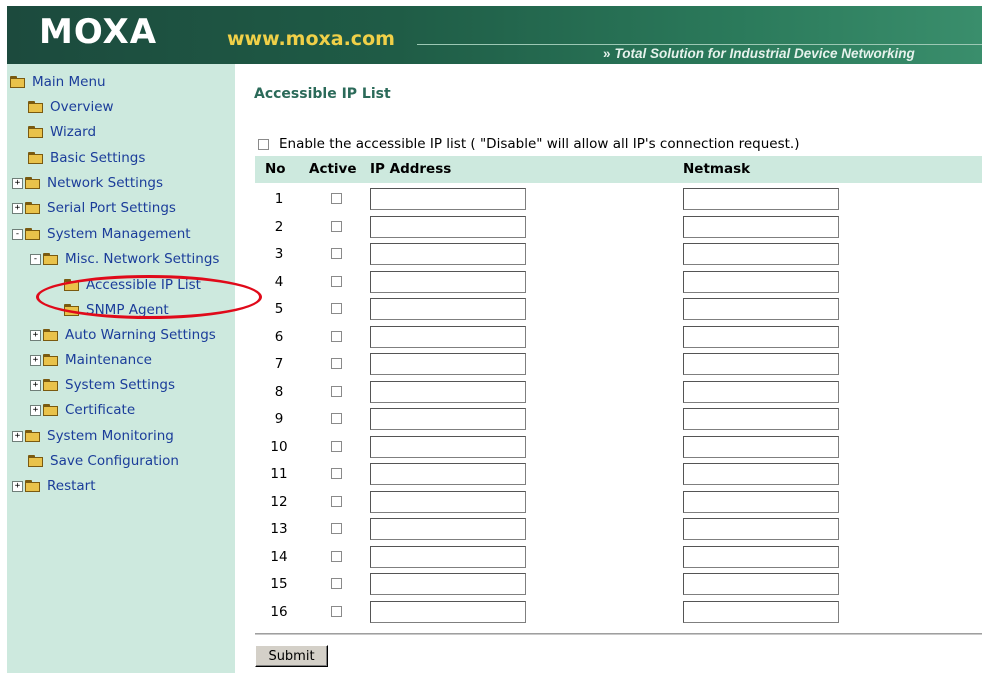 Image resolution: width=982 pixels, height=673 pixels. I want to click on sidebar-item-system-settings: + System Settings, so click(102, 385).